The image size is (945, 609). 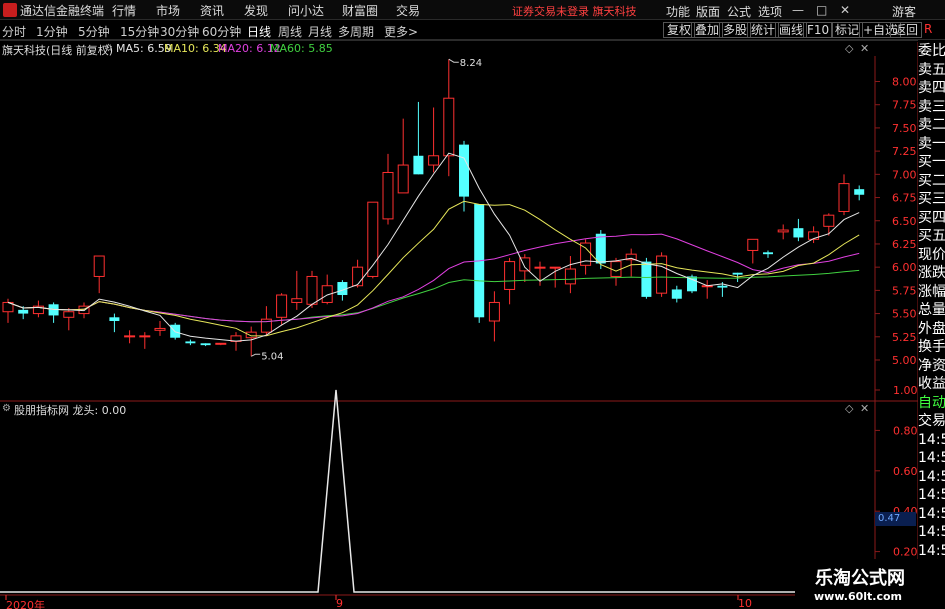 What do you see at coordinates (356, 31) in the screenshot?
I see `period-tab-multi: 多周期` at bounding box center [356, 31].